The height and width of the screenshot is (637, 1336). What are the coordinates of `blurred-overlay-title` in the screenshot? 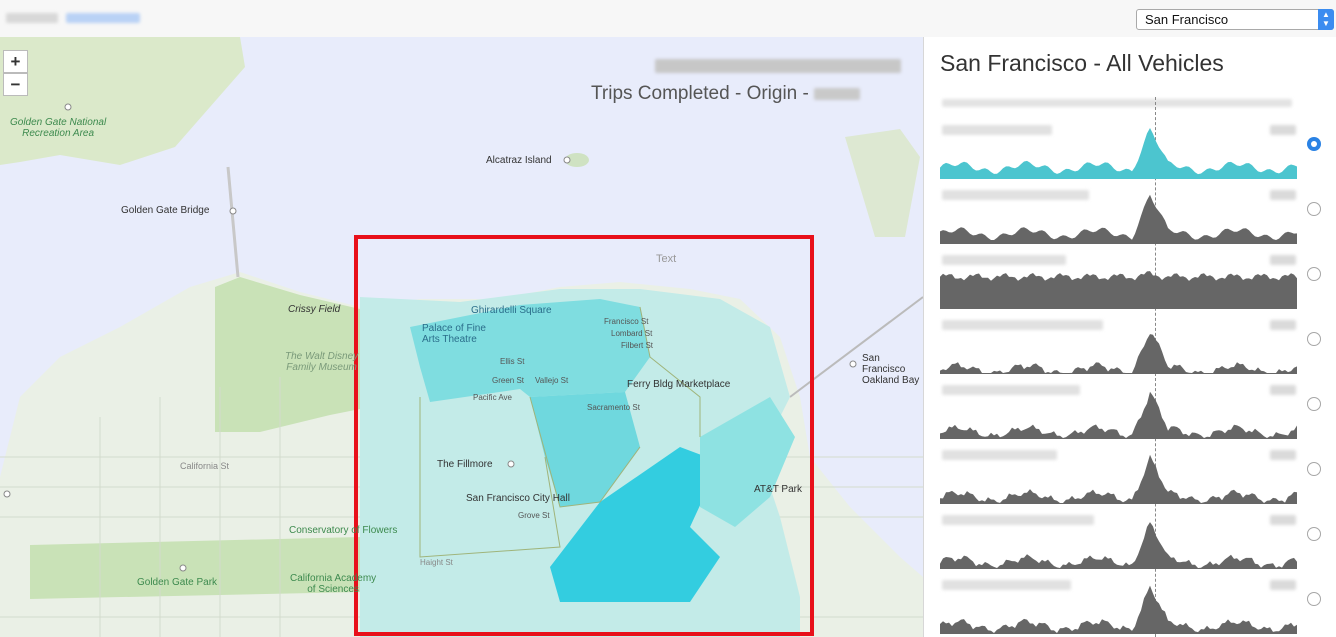 It's located at (778, 66).